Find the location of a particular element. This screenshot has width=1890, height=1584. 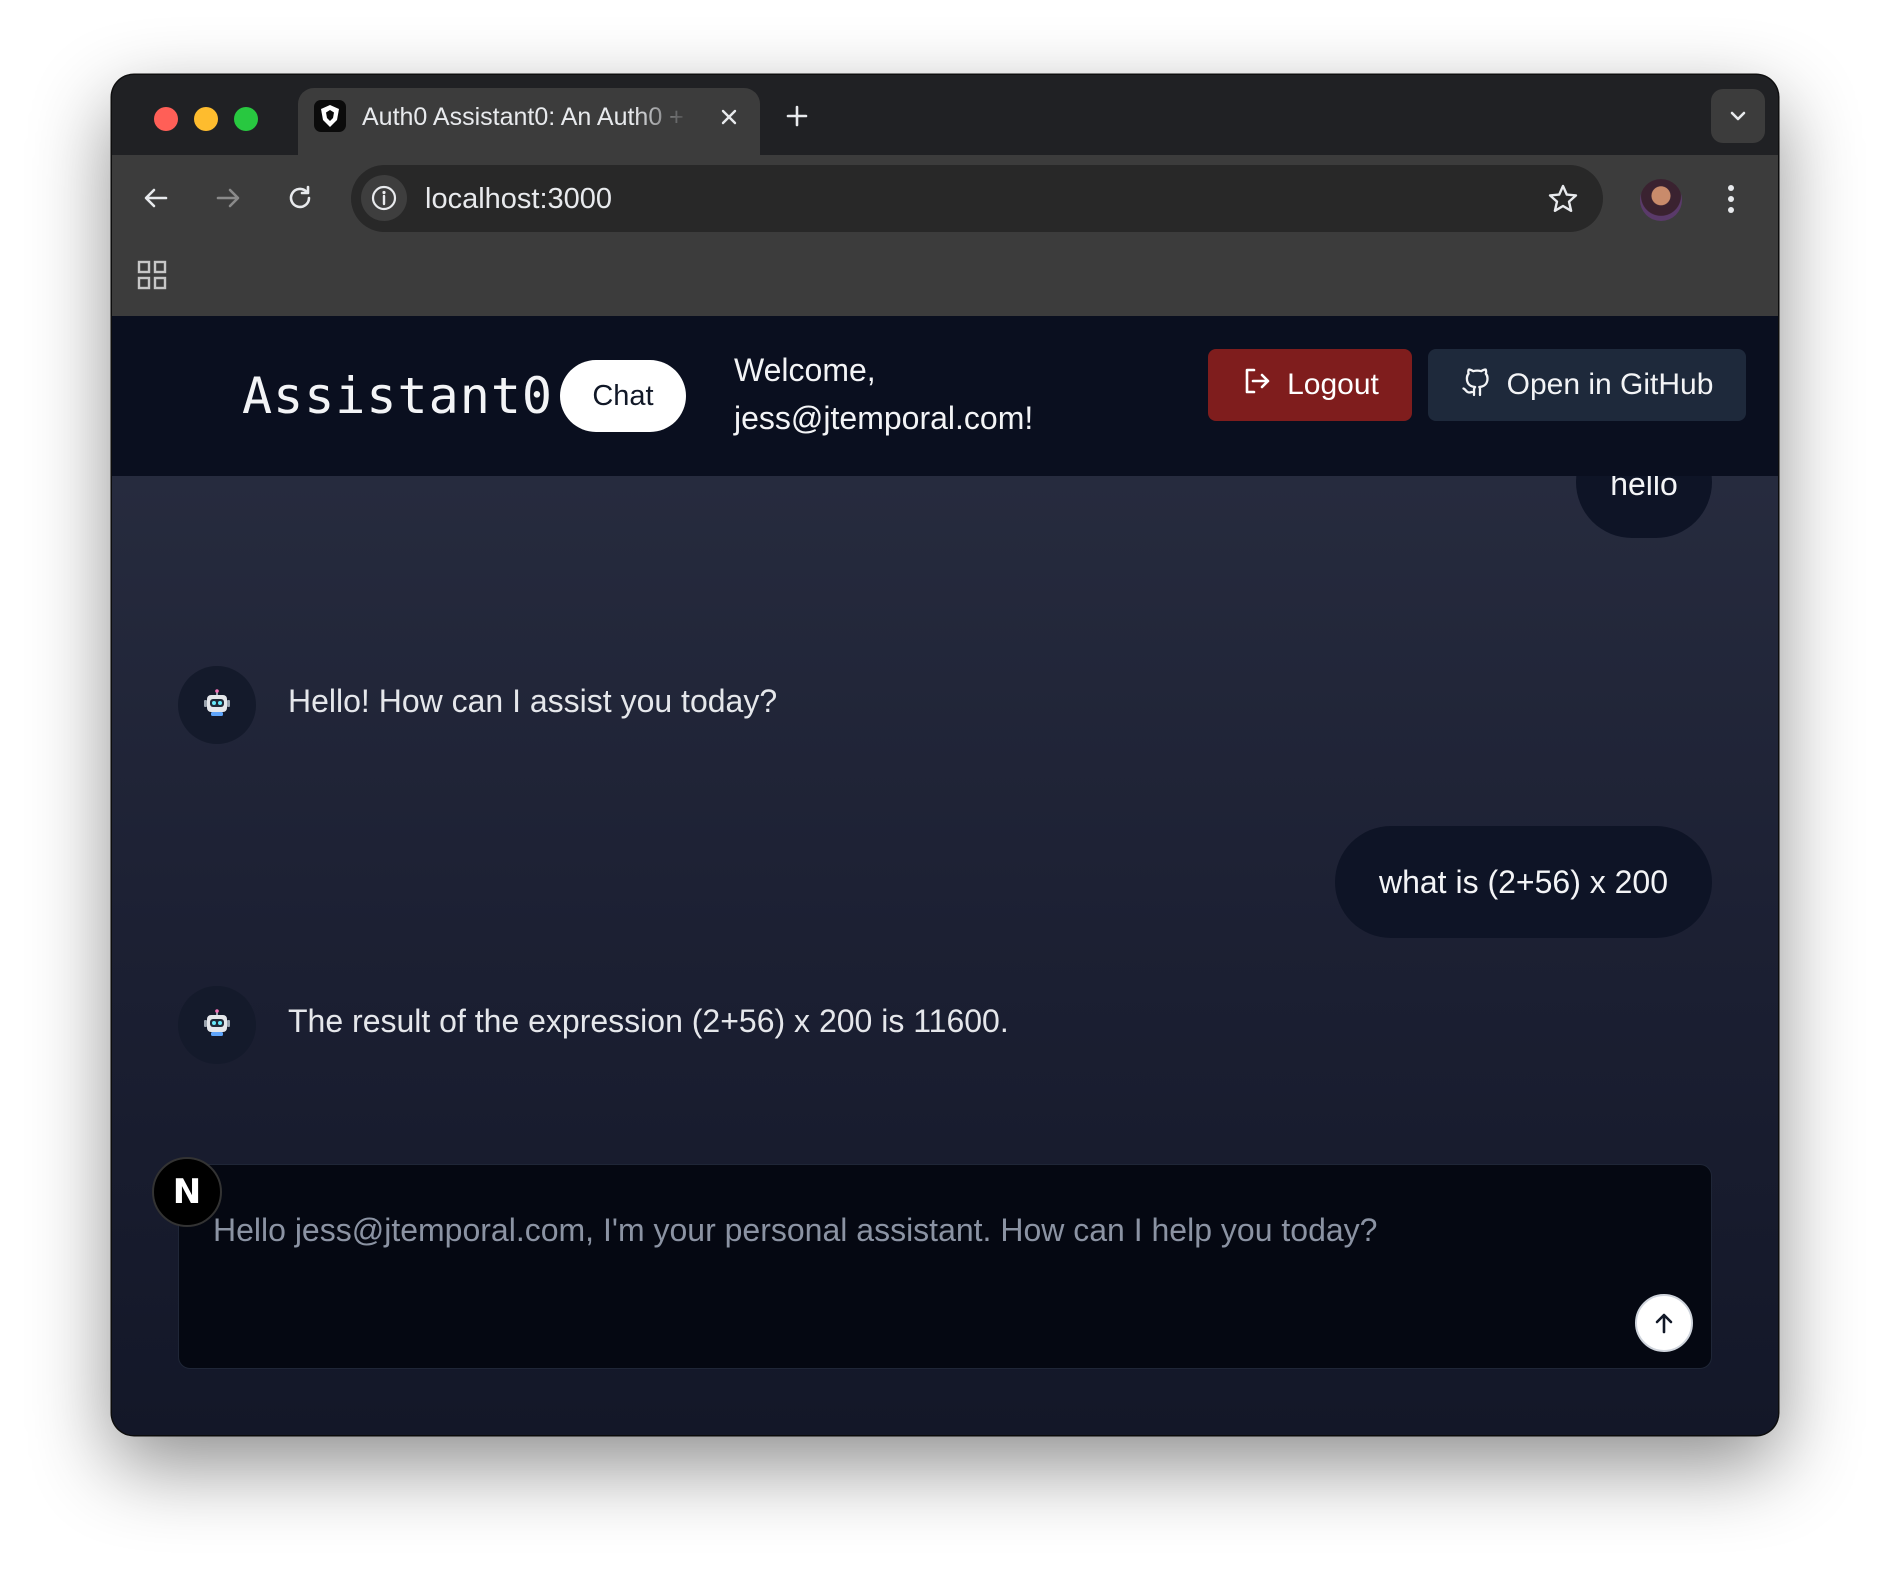

chevron-down-icon is located at coordinates (1738, 116).